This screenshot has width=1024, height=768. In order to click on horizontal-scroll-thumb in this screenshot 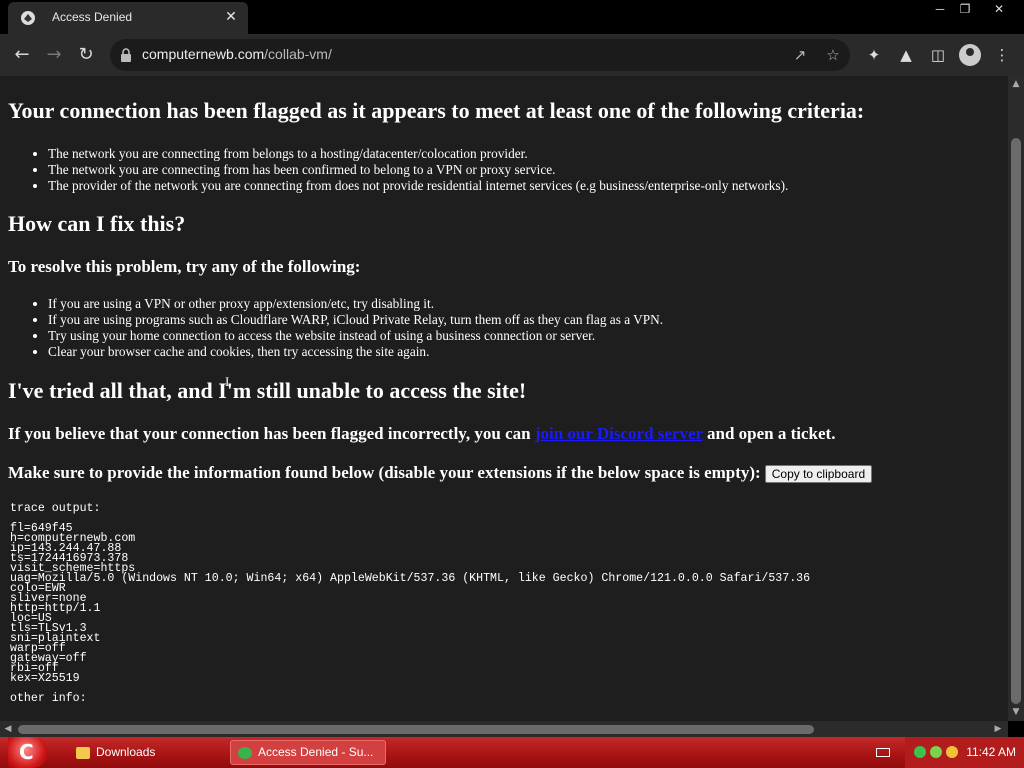, I will do `click(416, 729)`.